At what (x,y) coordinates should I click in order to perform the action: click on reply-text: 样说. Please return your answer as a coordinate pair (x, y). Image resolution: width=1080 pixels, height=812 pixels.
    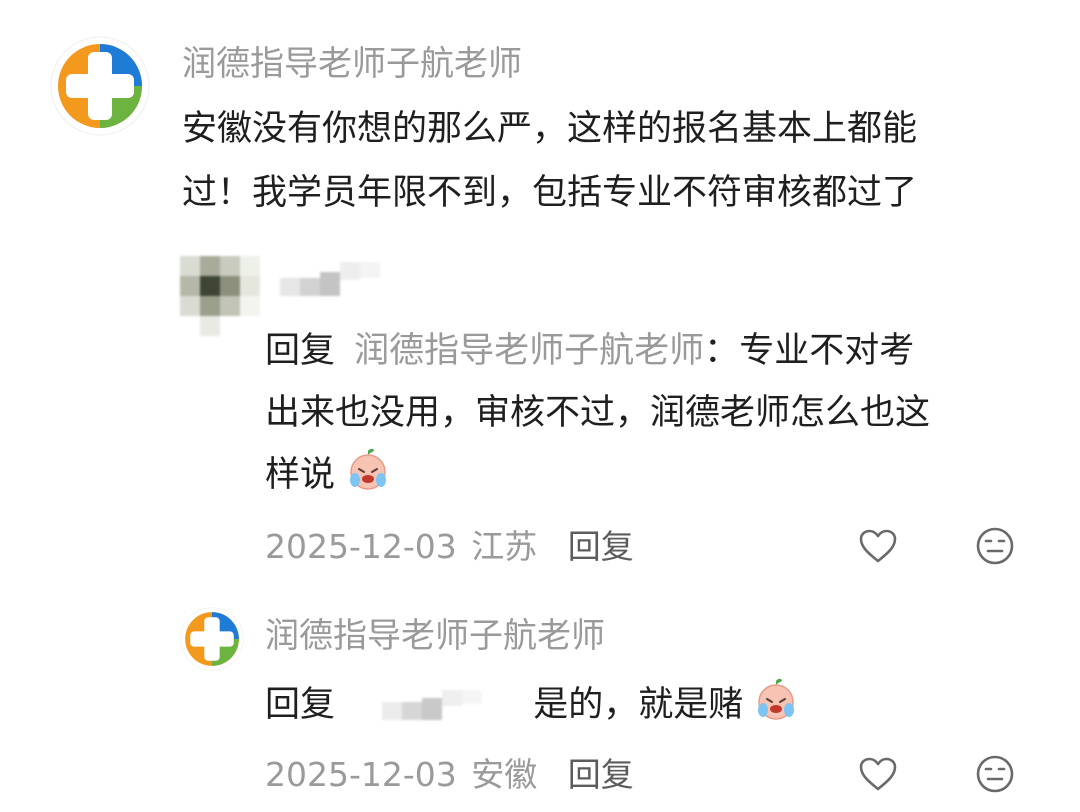
    Looking at the image, I should click on (300, 475).